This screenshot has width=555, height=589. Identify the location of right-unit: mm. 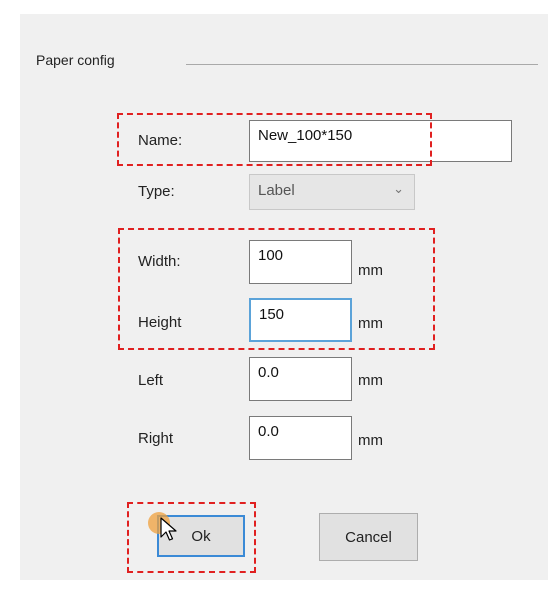
(370, 440).